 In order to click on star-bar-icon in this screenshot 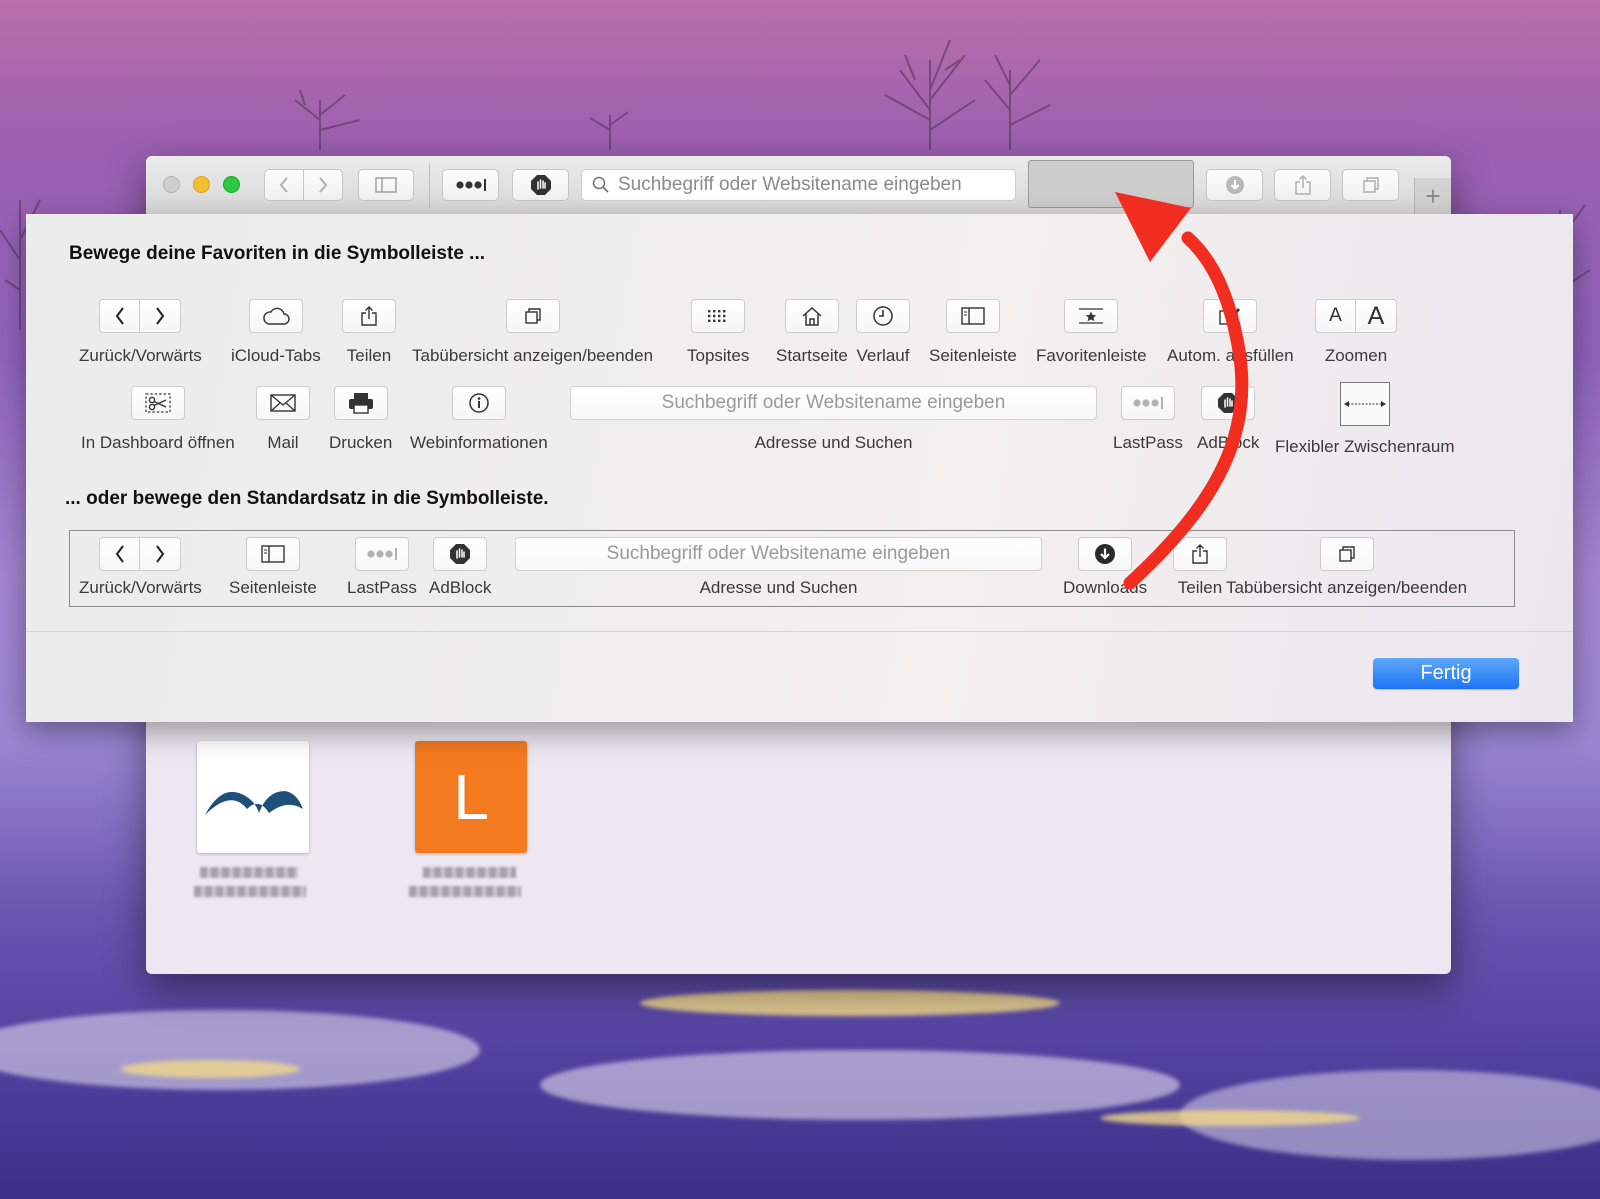, I will do `click(1091, 316)`.